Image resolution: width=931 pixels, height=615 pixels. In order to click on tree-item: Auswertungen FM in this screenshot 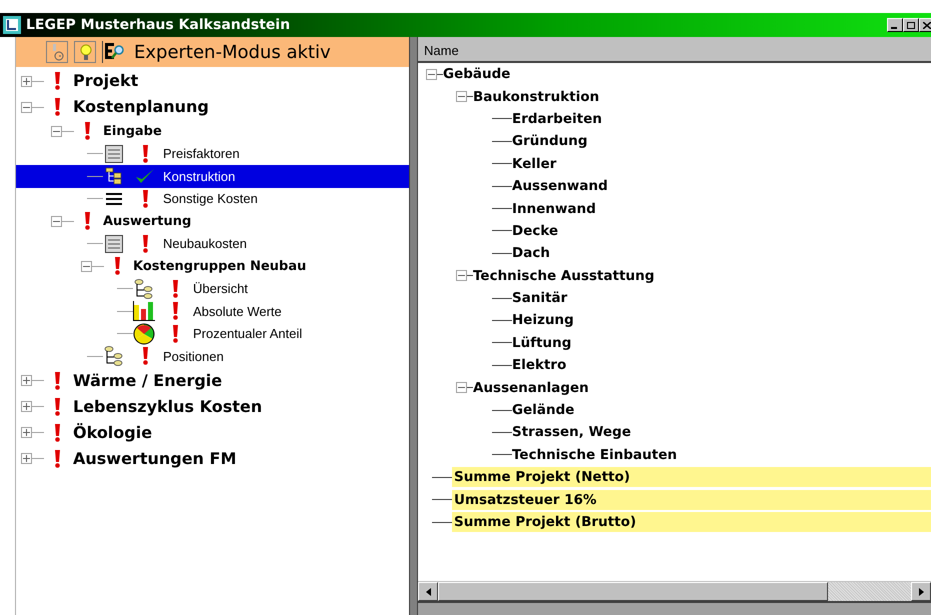, I will do `click(212, 459)`.